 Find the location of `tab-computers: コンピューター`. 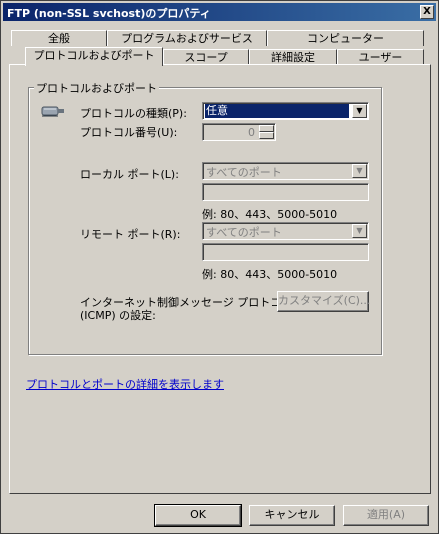

tab-computers: コンピューター is located at coordinates (345, 38).